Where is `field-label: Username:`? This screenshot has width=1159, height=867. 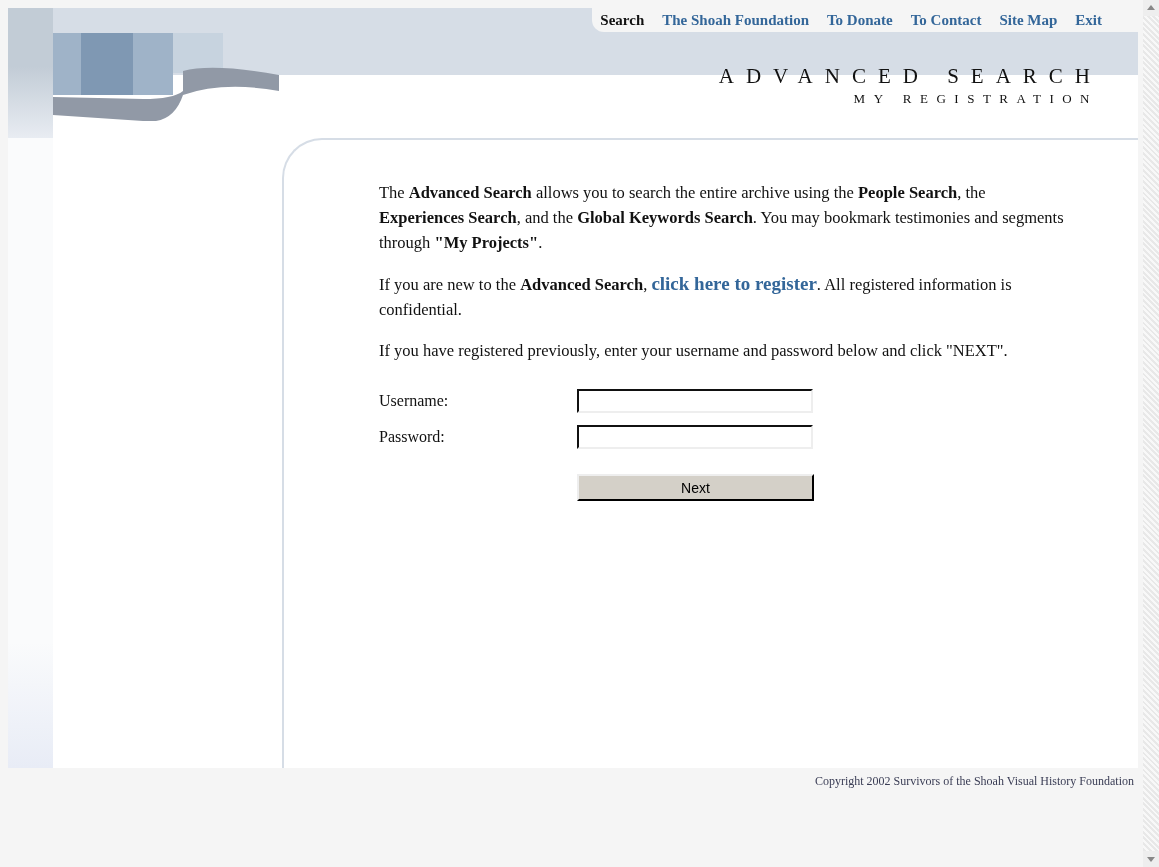 field-label: Username: is located at coordinates (414, 401).